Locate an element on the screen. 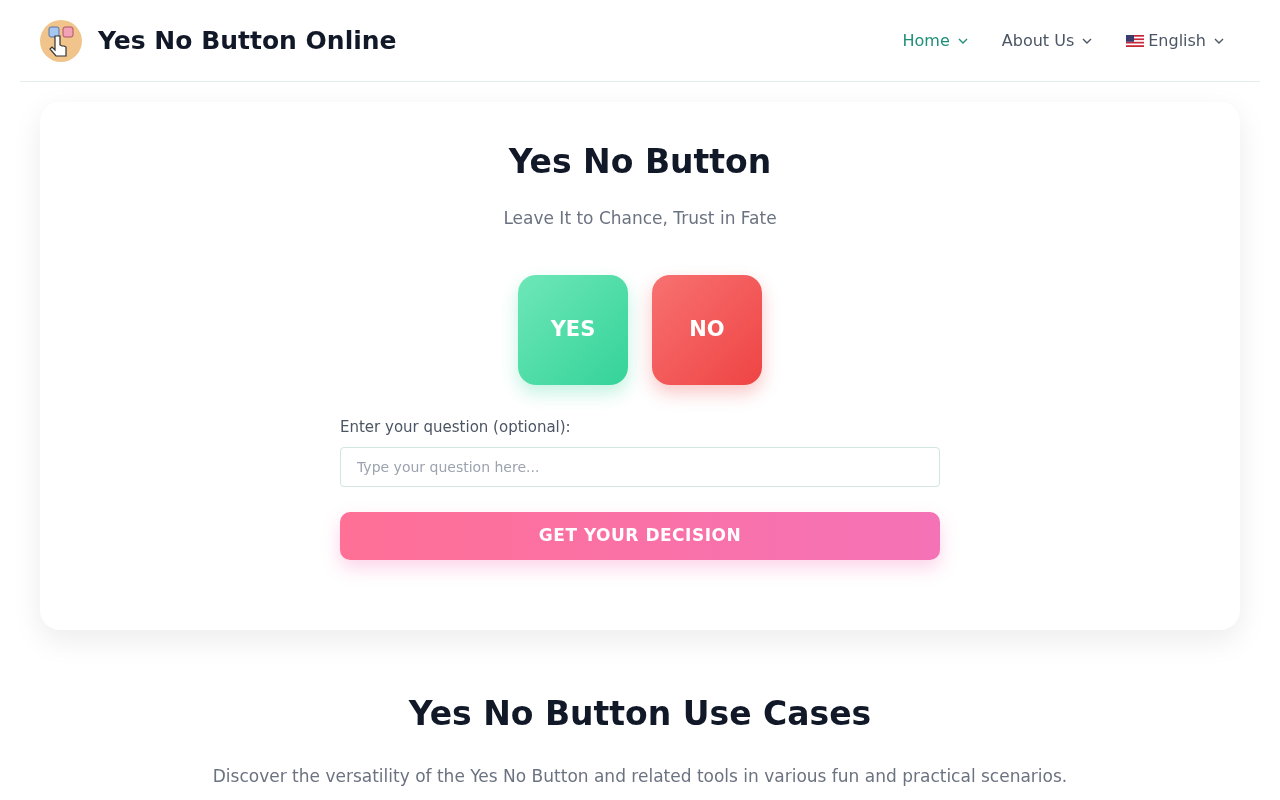 Image resolution: width=1280 pixels, height=800 pixels. logo-icon is located at coordinates (61, 40).